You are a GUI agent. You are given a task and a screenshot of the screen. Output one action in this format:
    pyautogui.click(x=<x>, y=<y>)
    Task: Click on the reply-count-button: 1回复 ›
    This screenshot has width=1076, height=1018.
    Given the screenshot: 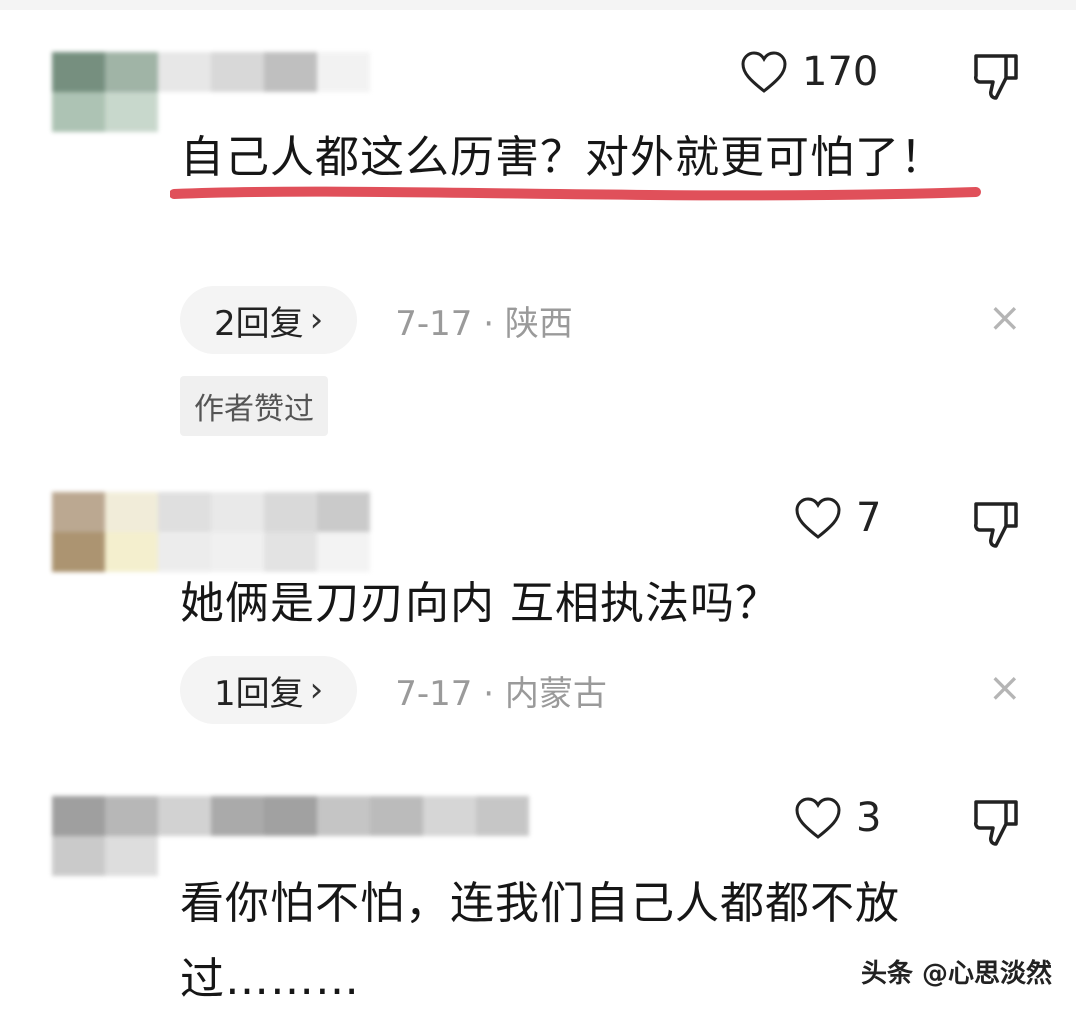 What is the action you would take?
    pyautogui.click(x=269, y=690)
    